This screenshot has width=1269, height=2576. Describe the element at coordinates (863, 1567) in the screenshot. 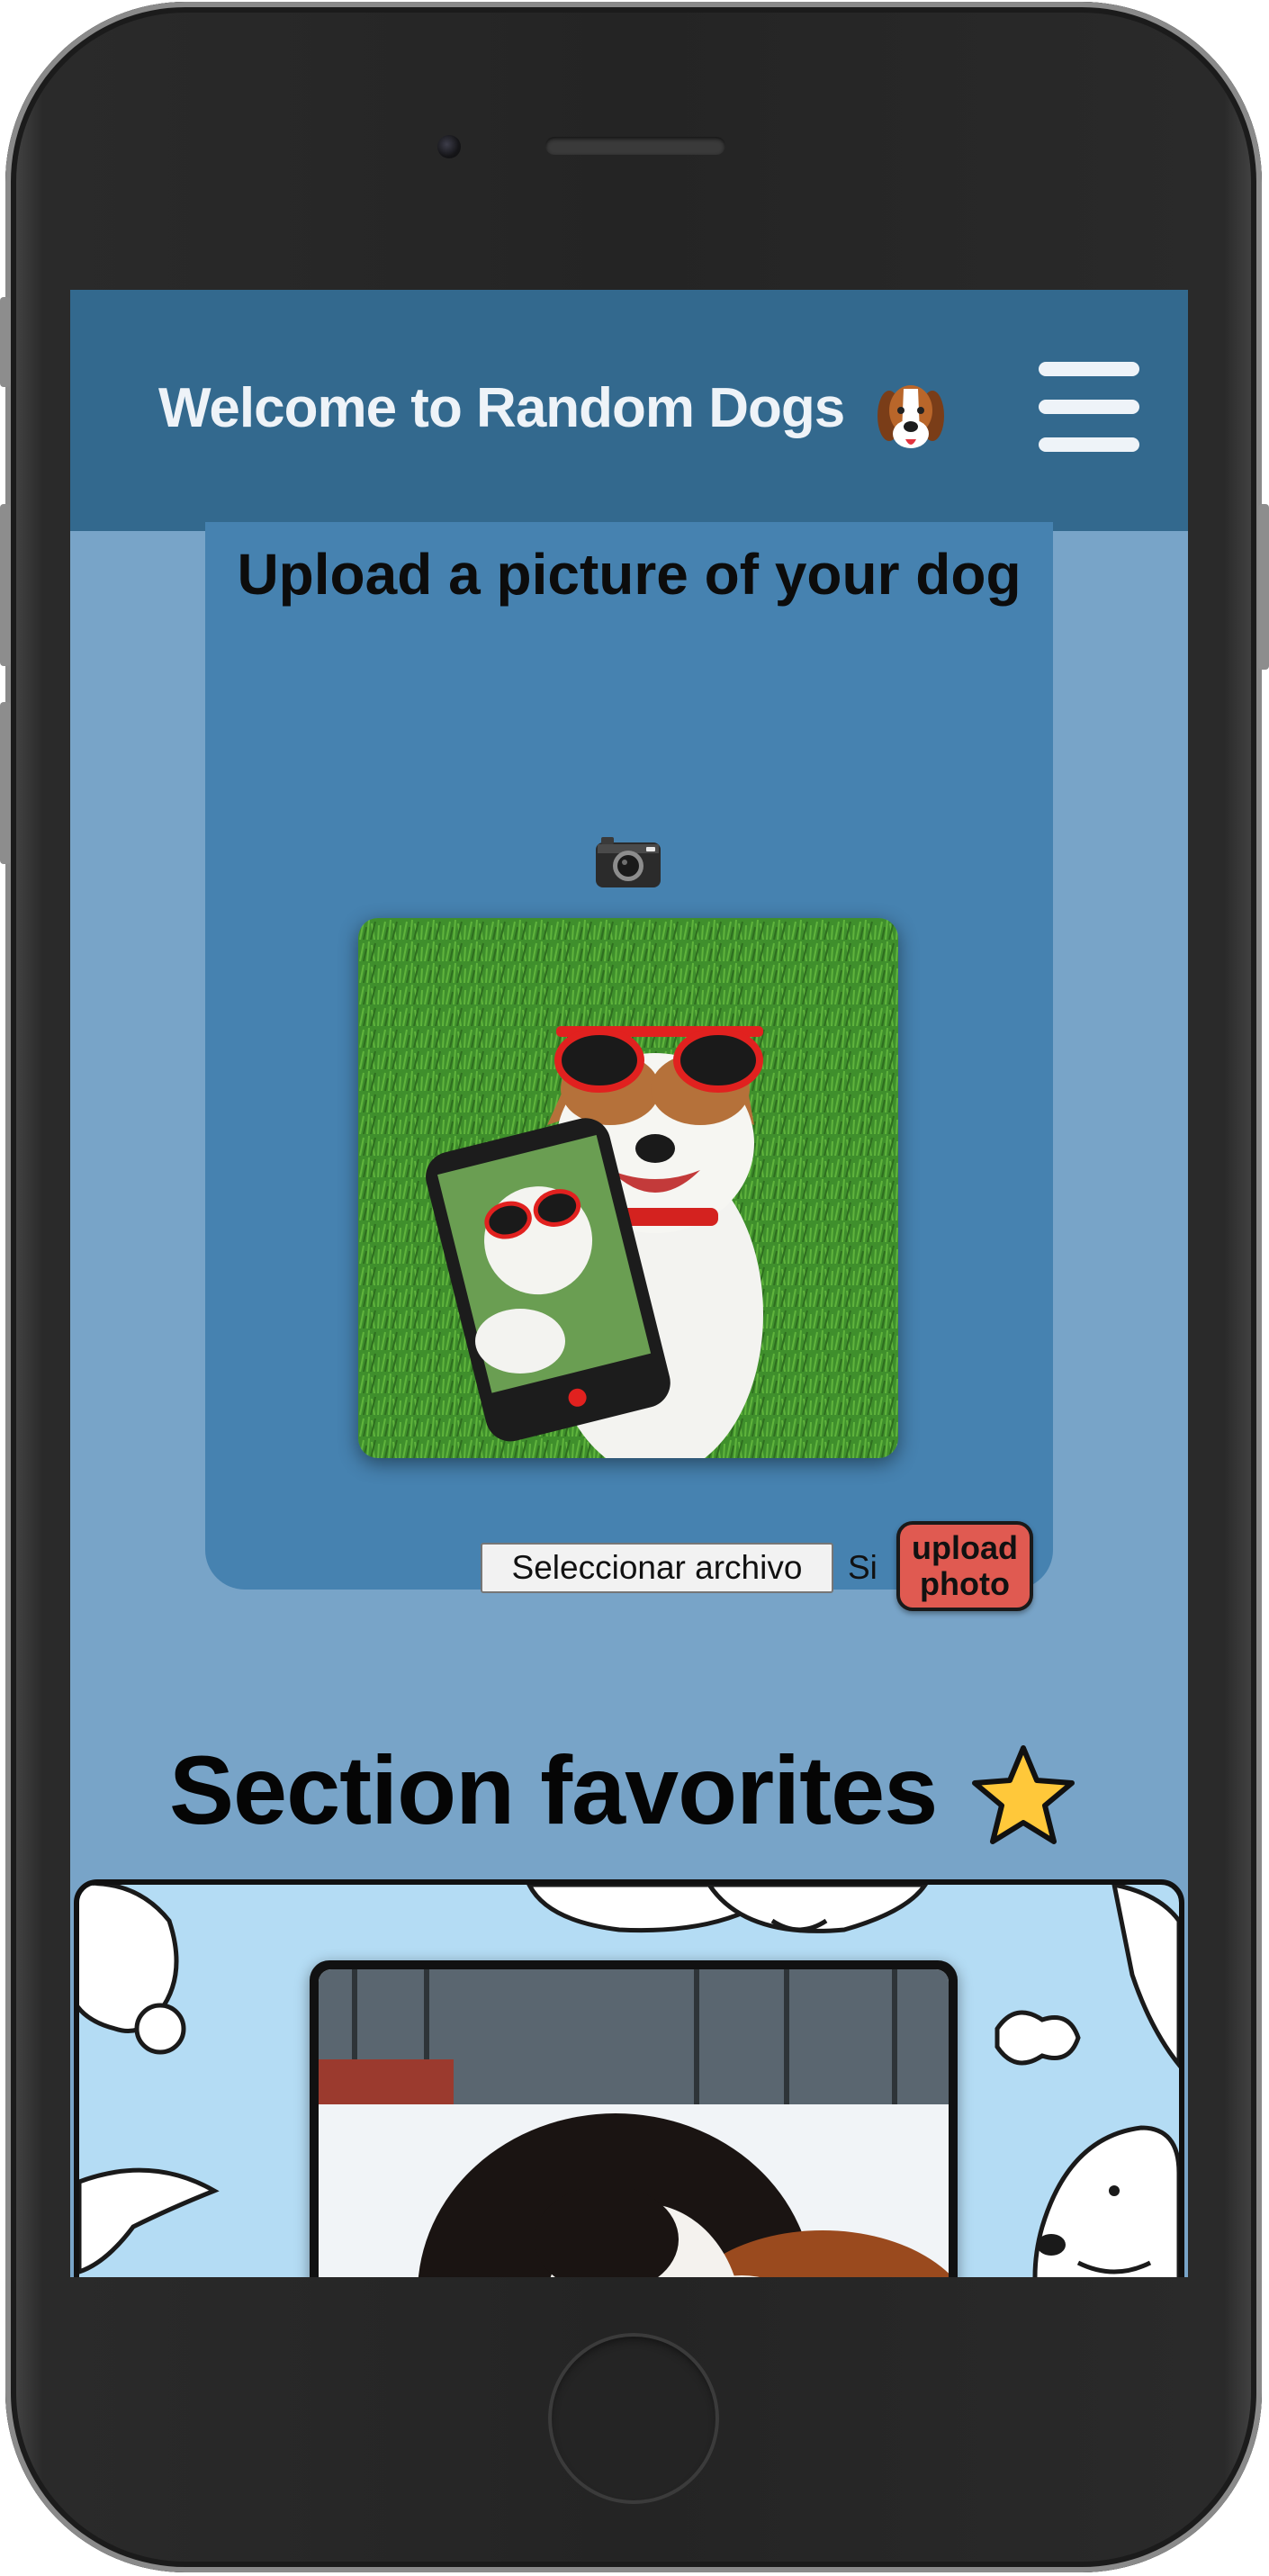

I see `file-status-text: Si` at that location.